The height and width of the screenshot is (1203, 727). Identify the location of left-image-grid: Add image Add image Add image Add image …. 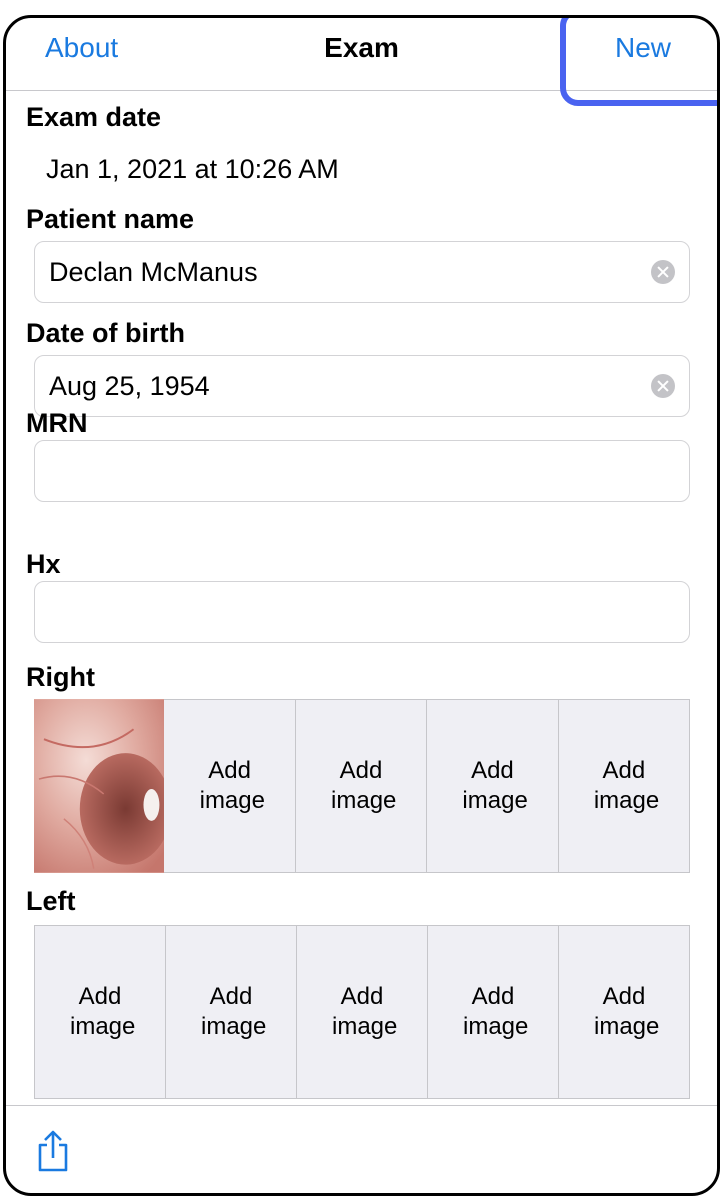
(362, 1012).